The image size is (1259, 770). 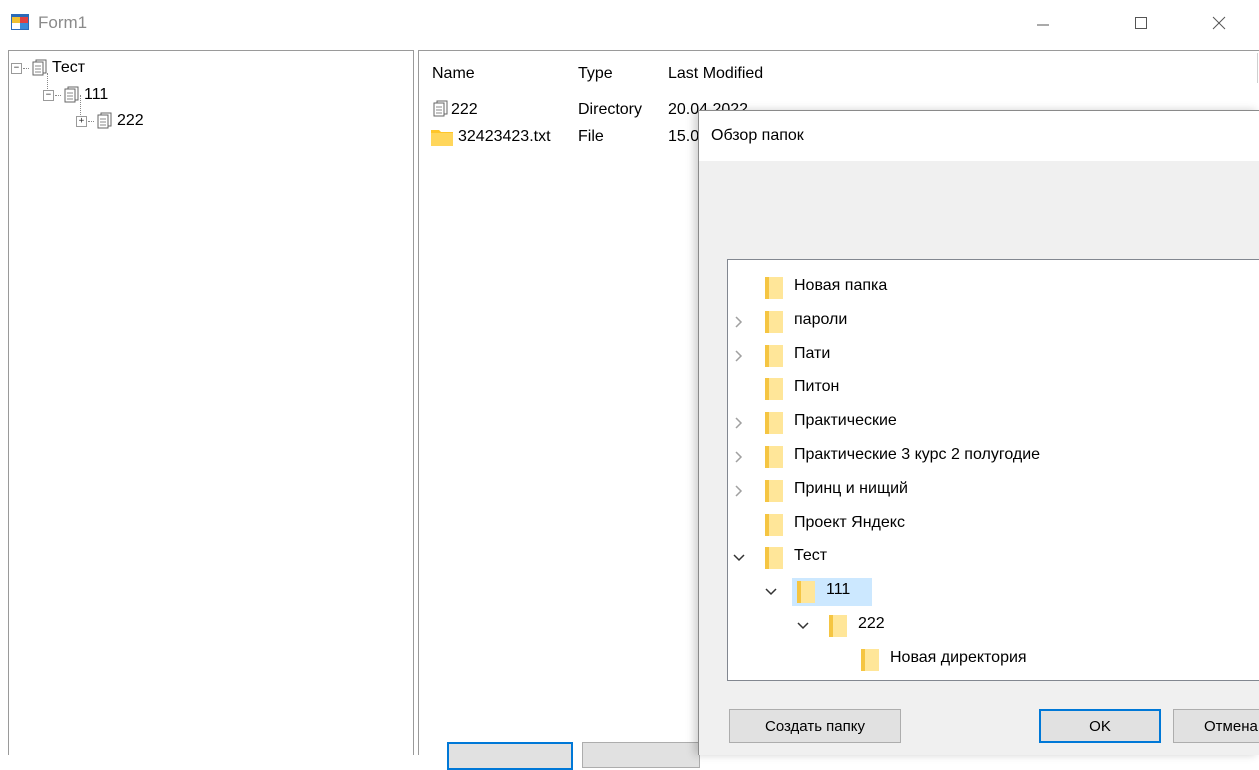 What do you see at coordinates (595, 74) in the screenshot?
I see `column-header-type: Type` at bounding box center [595, 74].